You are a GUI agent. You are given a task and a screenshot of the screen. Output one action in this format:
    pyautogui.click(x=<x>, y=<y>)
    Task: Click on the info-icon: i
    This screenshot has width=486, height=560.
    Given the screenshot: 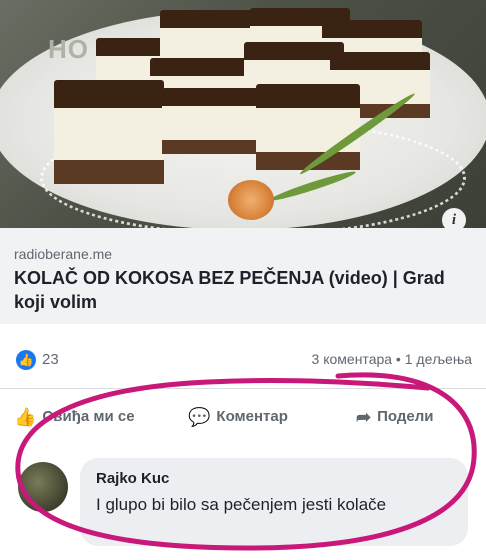 What is the action you would take?
    pyautogui.click(x=454, y=218)
    